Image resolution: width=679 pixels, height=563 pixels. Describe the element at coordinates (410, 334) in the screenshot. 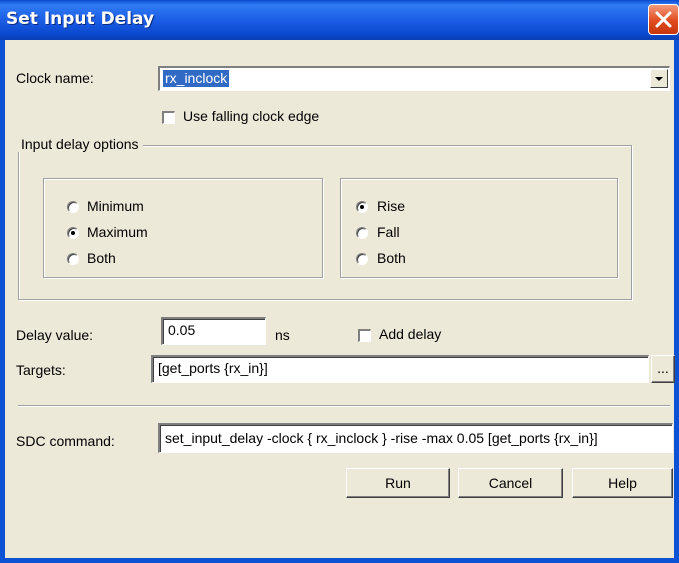

I see `add-delay-label: Add delay` at that location.